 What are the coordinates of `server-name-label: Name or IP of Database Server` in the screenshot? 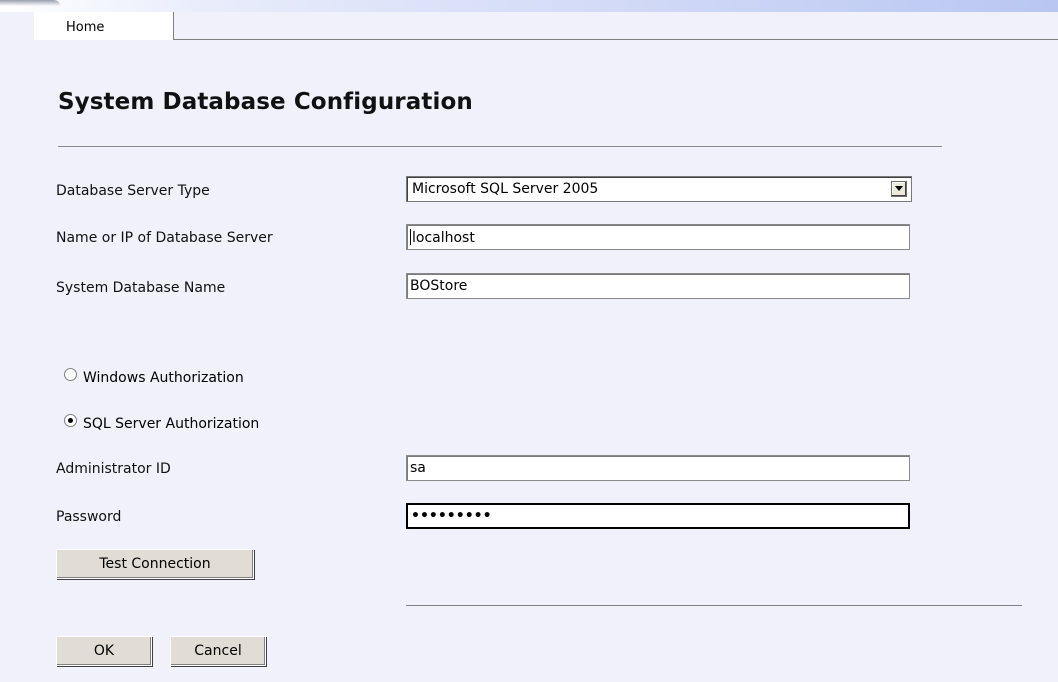 It's located at (164, 238).